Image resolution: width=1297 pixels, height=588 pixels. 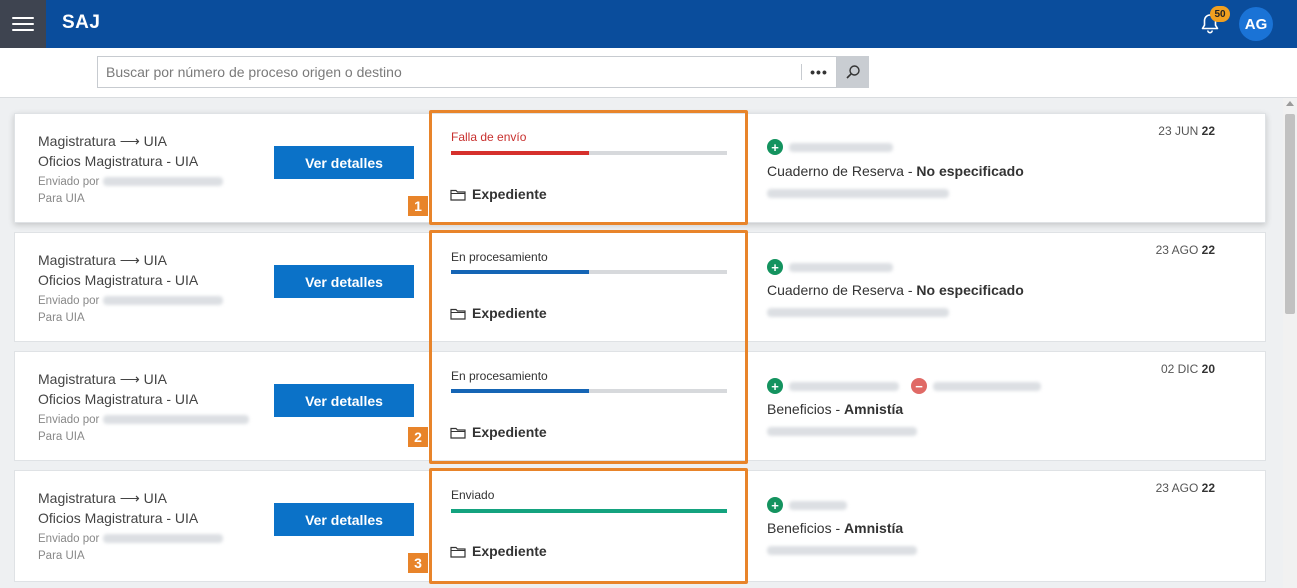 What do you see at coordinates (801, 72) in the screenshot?
I see `search-separator` at bounding box center [801, 72].